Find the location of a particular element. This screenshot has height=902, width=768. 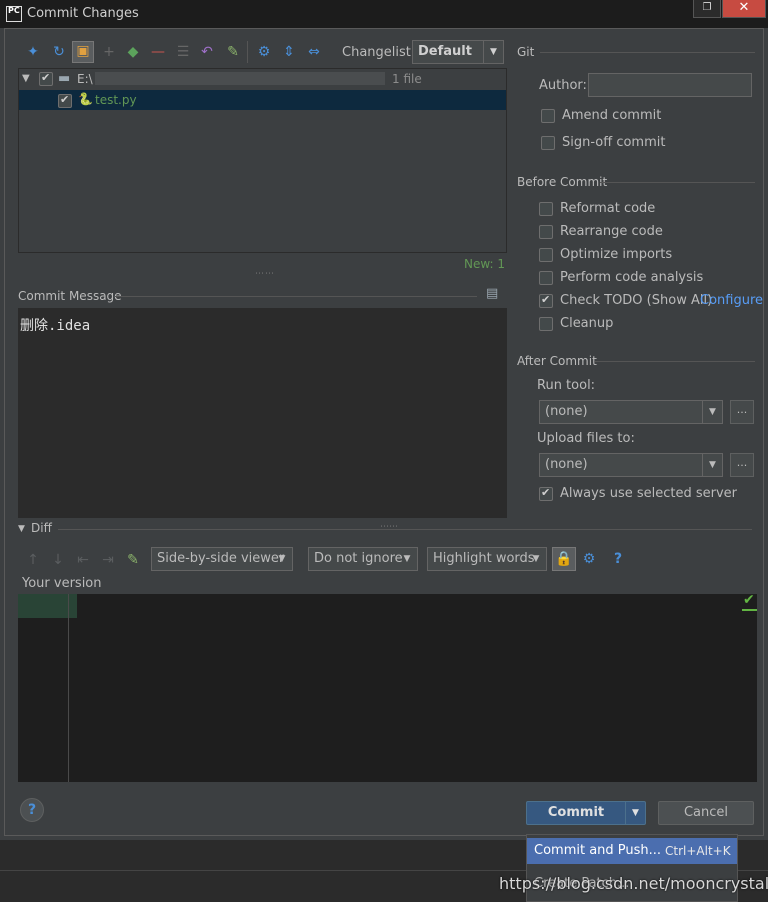

file-name: test.py is located at coordinates (116, 100).